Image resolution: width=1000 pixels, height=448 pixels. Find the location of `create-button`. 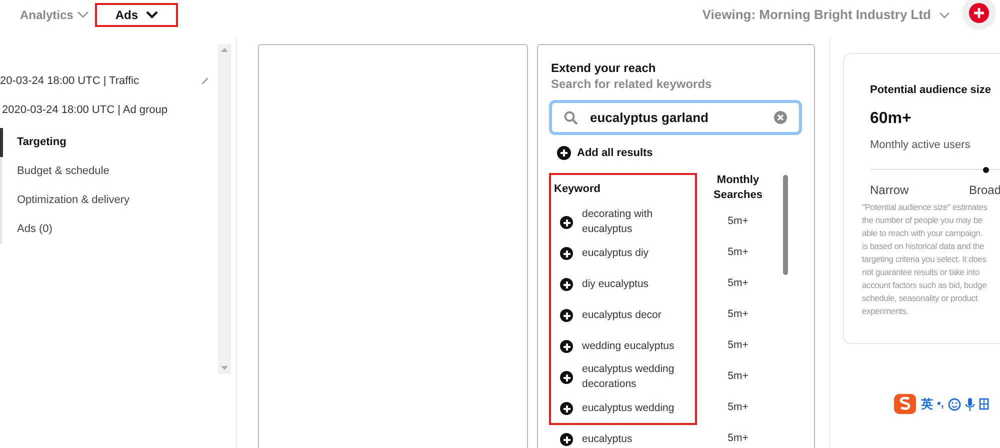

create-button is located at coordinates (979, 15).